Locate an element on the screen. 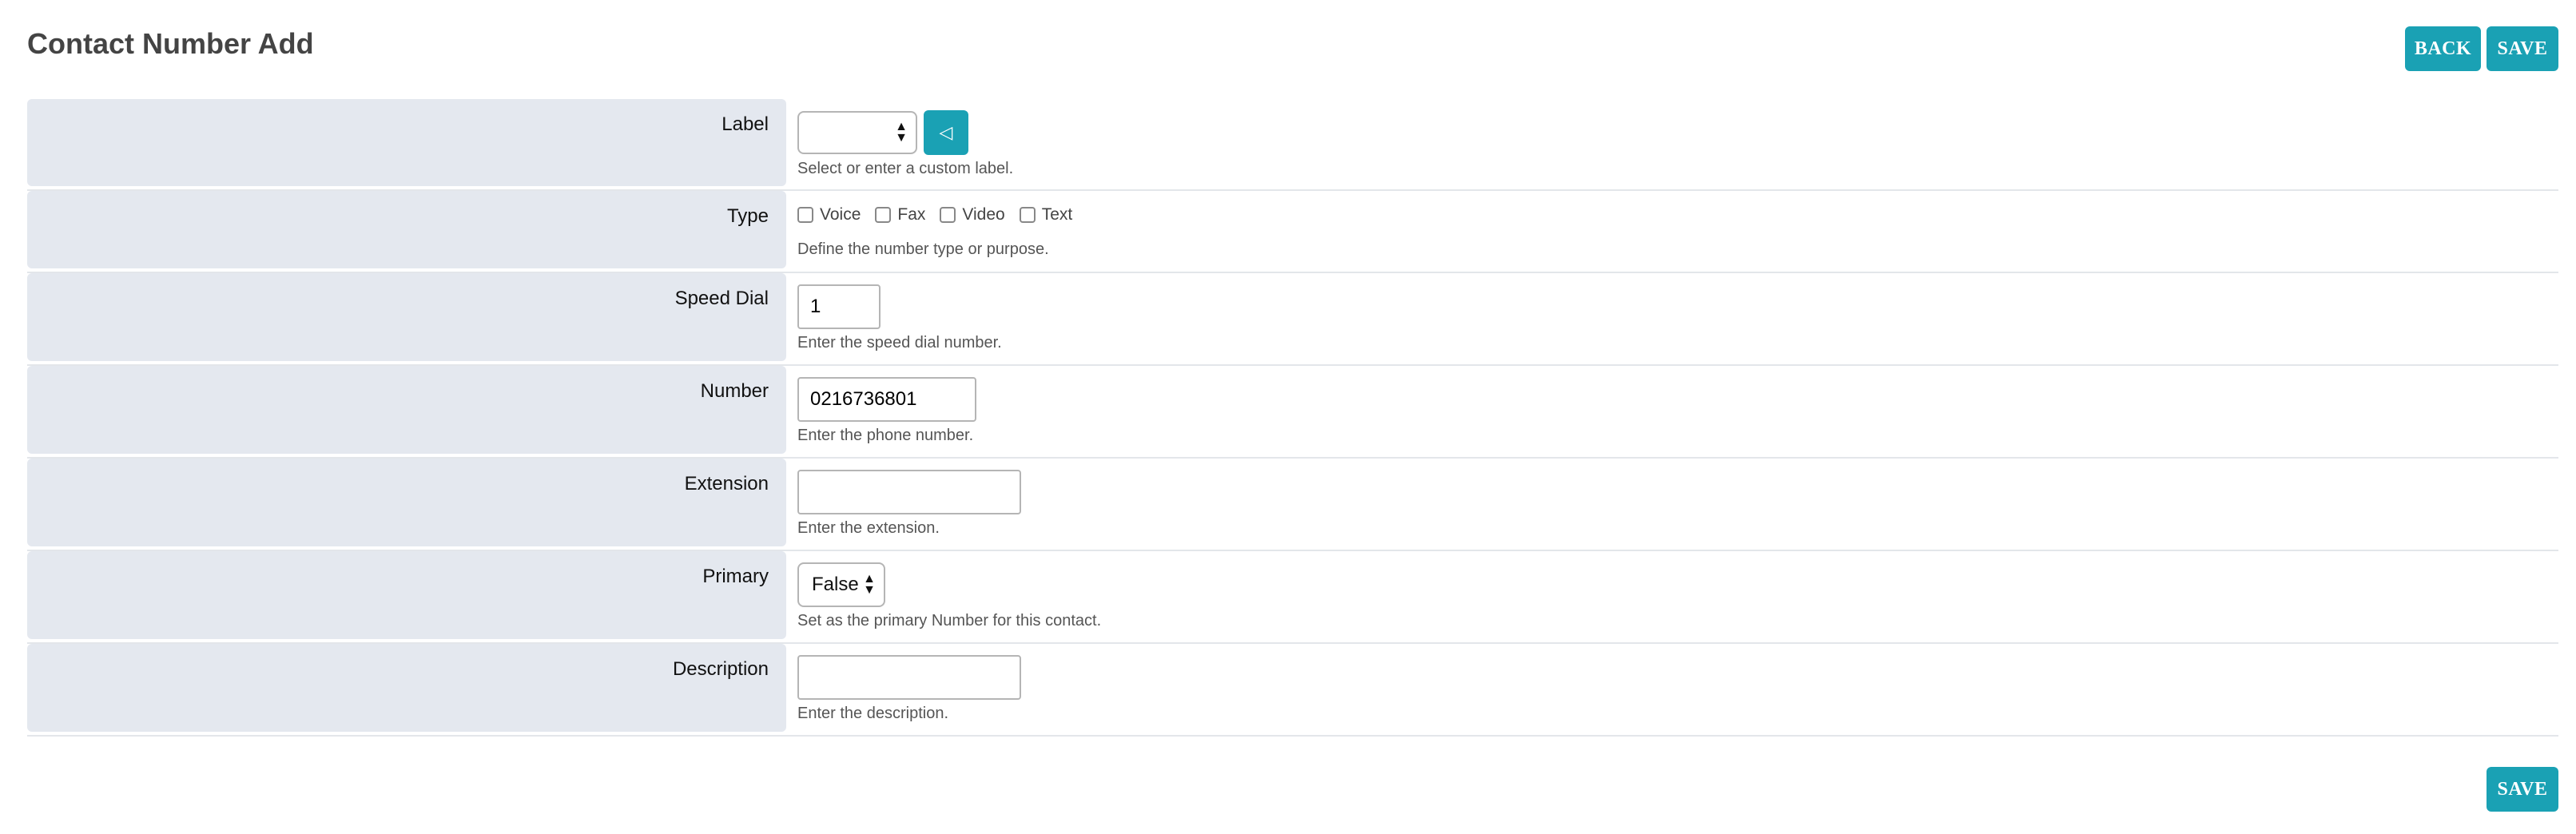 The height and width of the screenshot is (834, 2576). checkbox-label: Voice is located at coordinates (840, 214).